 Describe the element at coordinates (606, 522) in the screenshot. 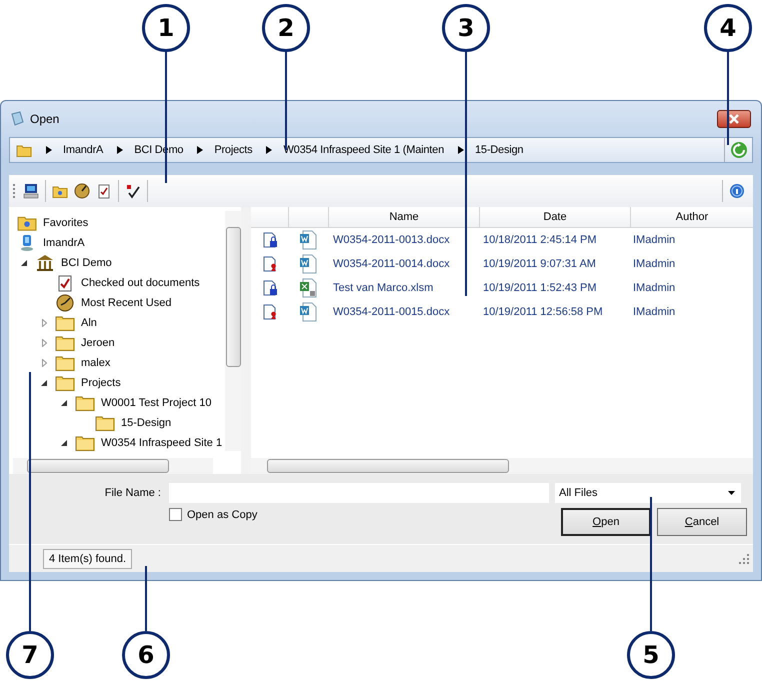

I see `open-button: Open` at that location.